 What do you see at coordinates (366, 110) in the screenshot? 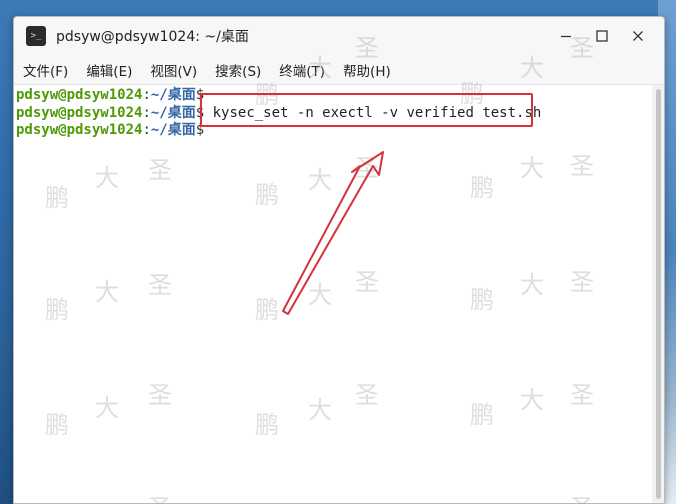
I see `command-highlight-box` at bounding box center [366, 110].